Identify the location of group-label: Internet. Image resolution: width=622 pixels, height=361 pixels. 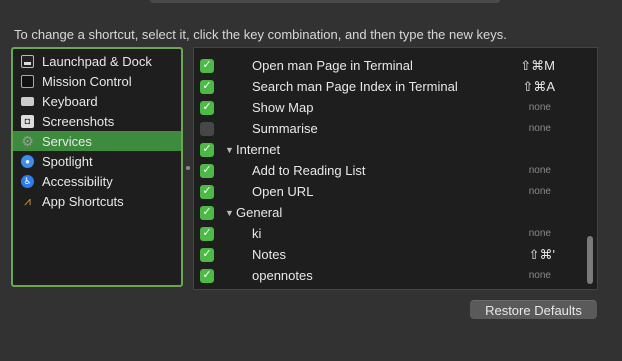
(258, 149).